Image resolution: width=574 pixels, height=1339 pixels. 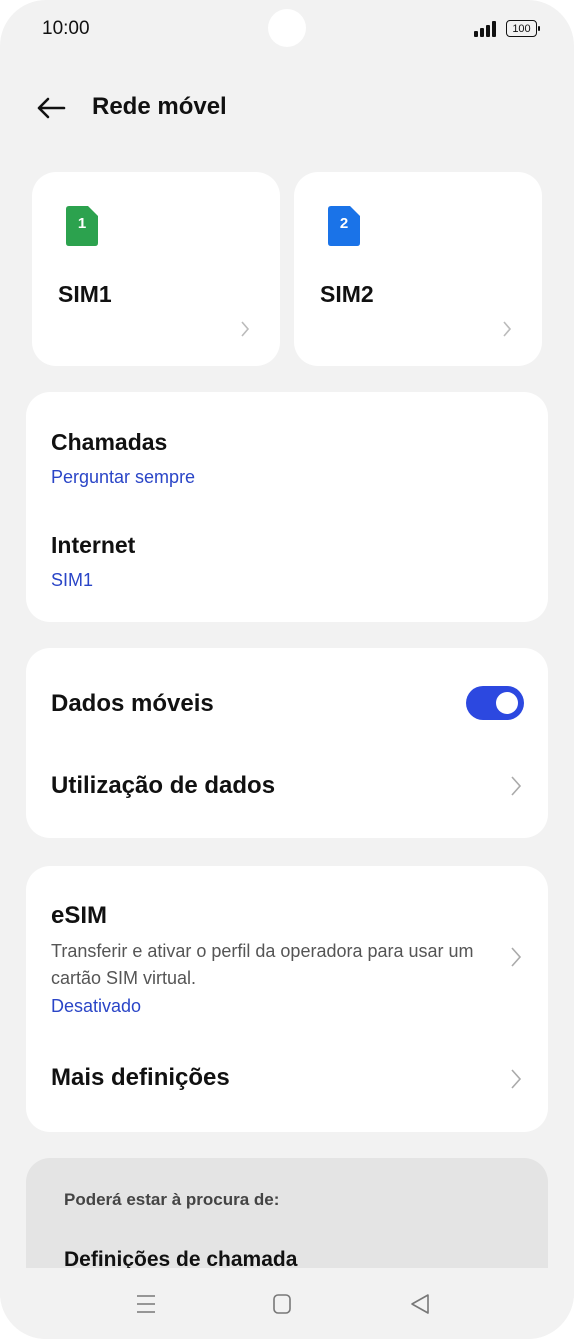 I want to click on mobile-data-card: Dados móveis Utilização de dados, so click(x=287, y=743).